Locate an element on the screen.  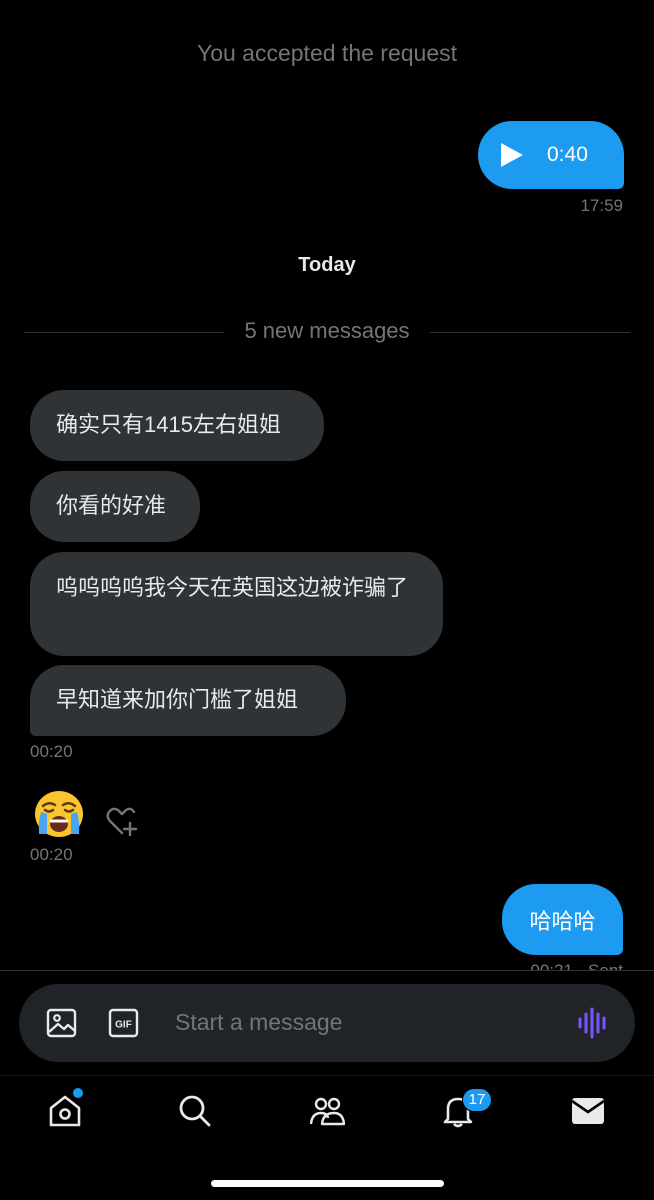
incoming-message: 你看的好准 is located at coordinates (115, 506).